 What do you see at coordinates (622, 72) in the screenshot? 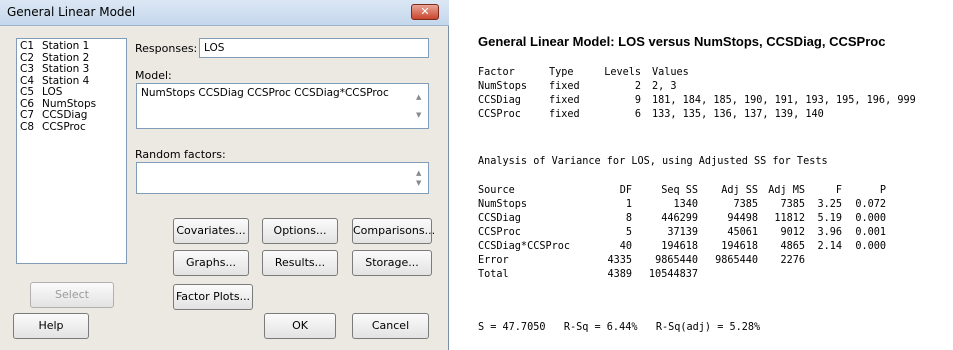
I see `column-header: Levels` at bounding box center [622, 72].